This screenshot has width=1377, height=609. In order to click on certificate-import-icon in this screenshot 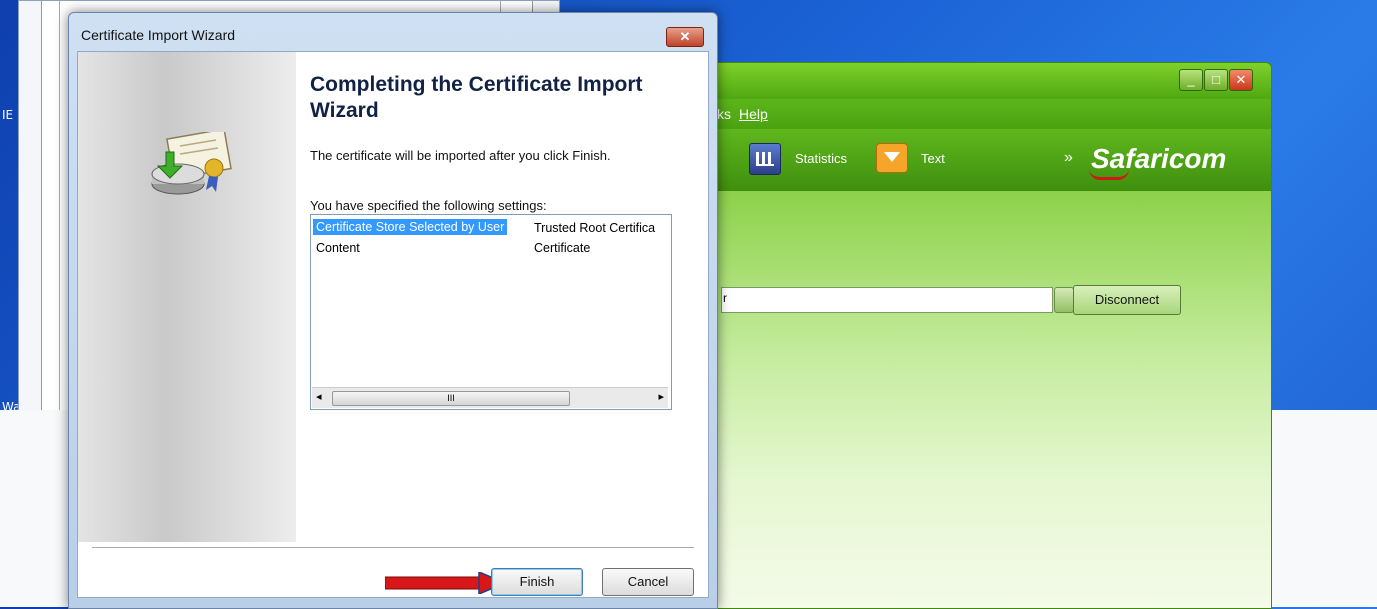, I will do `click(191, 163)`.